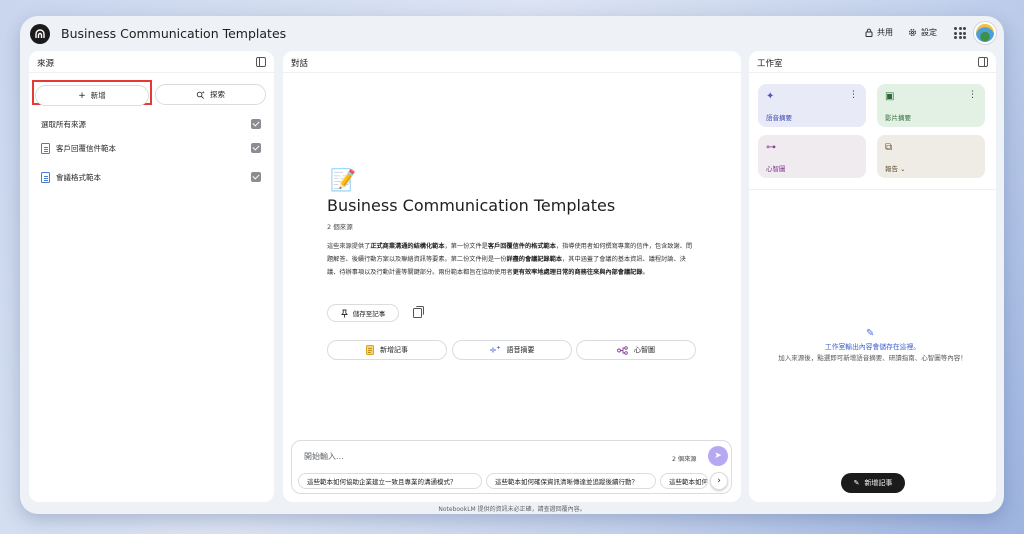 This screenshot has height=534, width=1024. Describe the element at coordinates (300, 64) in the screenshot. I see `chat-title: 對話` at that location.